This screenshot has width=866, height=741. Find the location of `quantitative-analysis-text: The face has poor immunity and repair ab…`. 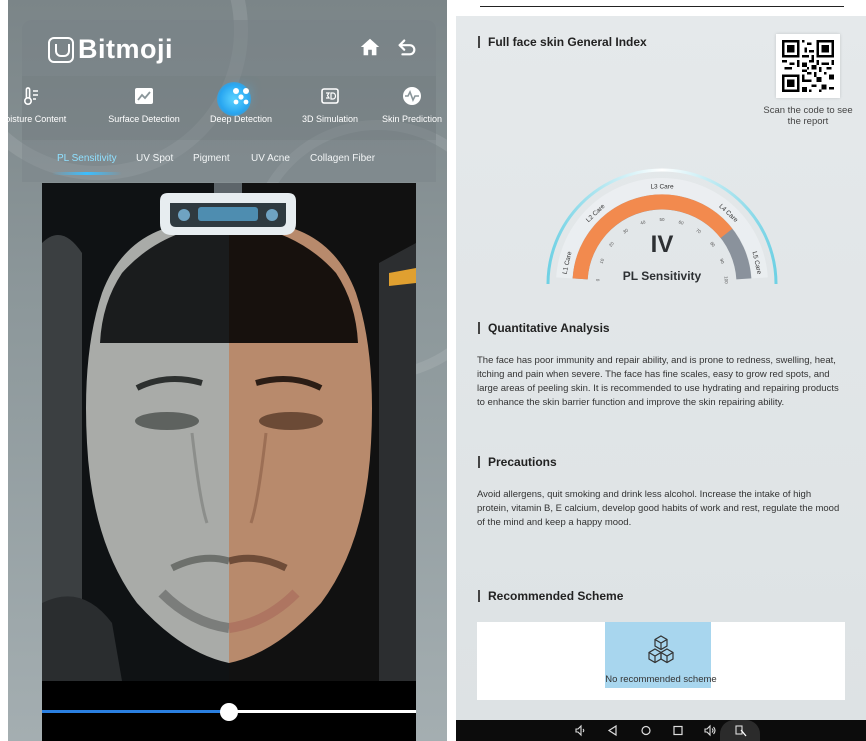

quantitative-analysis-text: The face has poor immunity and repair ab… is located at coordinates (658, 381).